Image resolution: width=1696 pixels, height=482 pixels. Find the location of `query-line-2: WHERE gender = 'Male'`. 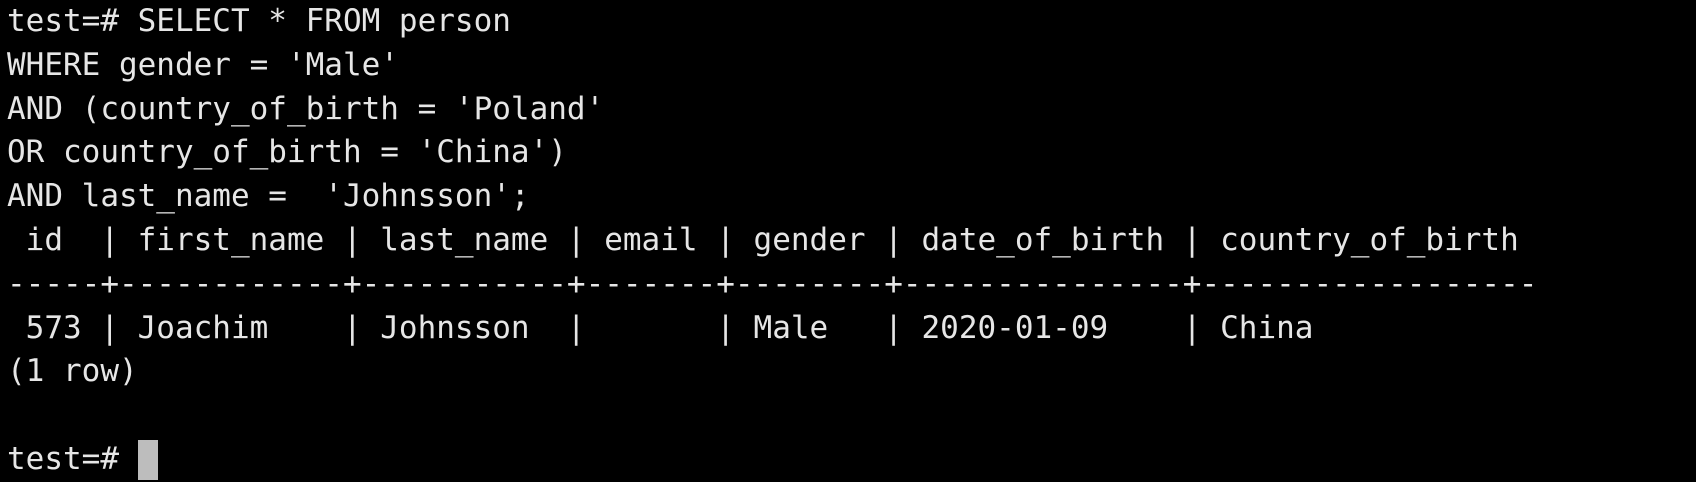

query-line-2: WHERE gender = 'Male' is located at coordinates (203, 64).